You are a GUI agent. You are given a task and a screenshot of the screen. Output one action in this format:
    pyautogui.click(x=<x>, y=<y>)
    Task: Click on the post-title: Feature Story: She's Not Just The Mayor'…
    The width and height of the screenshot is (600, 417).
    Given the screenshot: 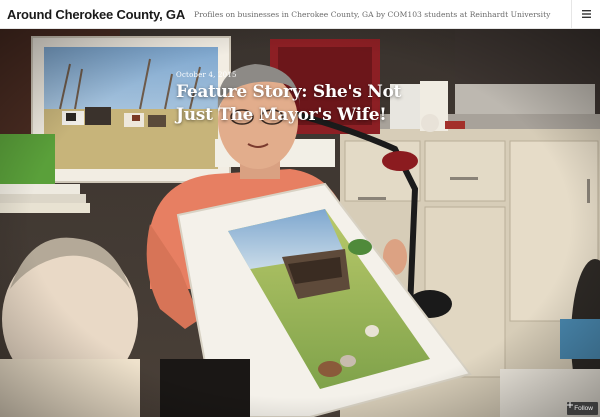 What is the action you would take?
    pyautogui.click(x=301, y=104)
    